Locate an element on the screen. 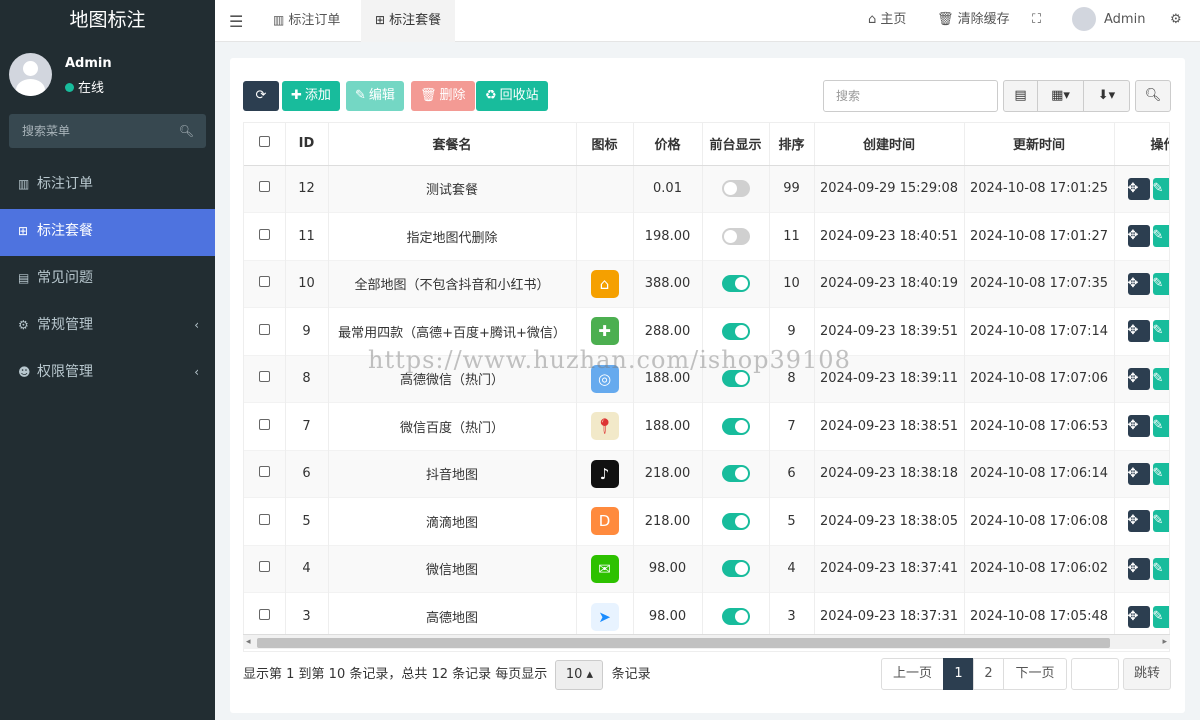 This screenshot has width=1200, height=720. jump-page-input is located at coordinates (1095, 674).